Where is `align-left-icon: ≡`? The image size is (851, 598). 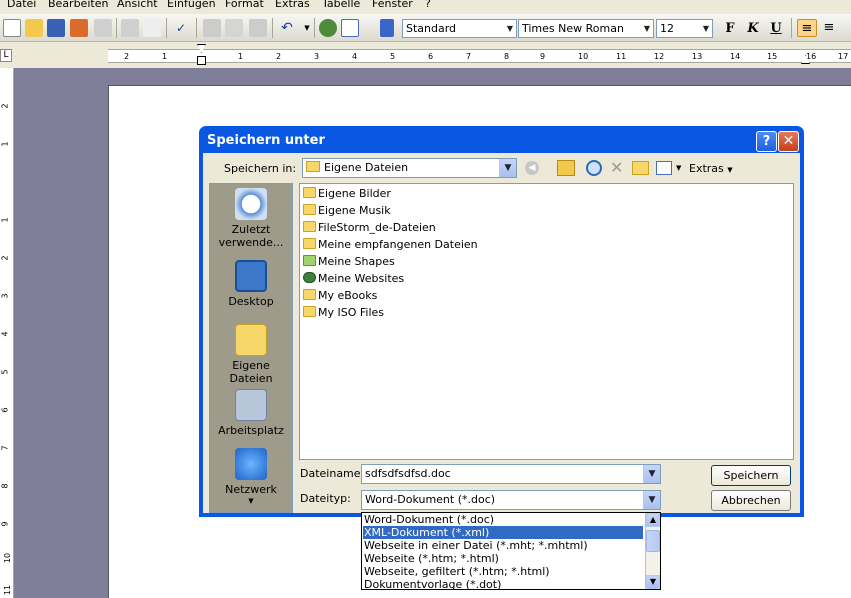 align-left-icon: ≡ is located at coordinates (807, 28).